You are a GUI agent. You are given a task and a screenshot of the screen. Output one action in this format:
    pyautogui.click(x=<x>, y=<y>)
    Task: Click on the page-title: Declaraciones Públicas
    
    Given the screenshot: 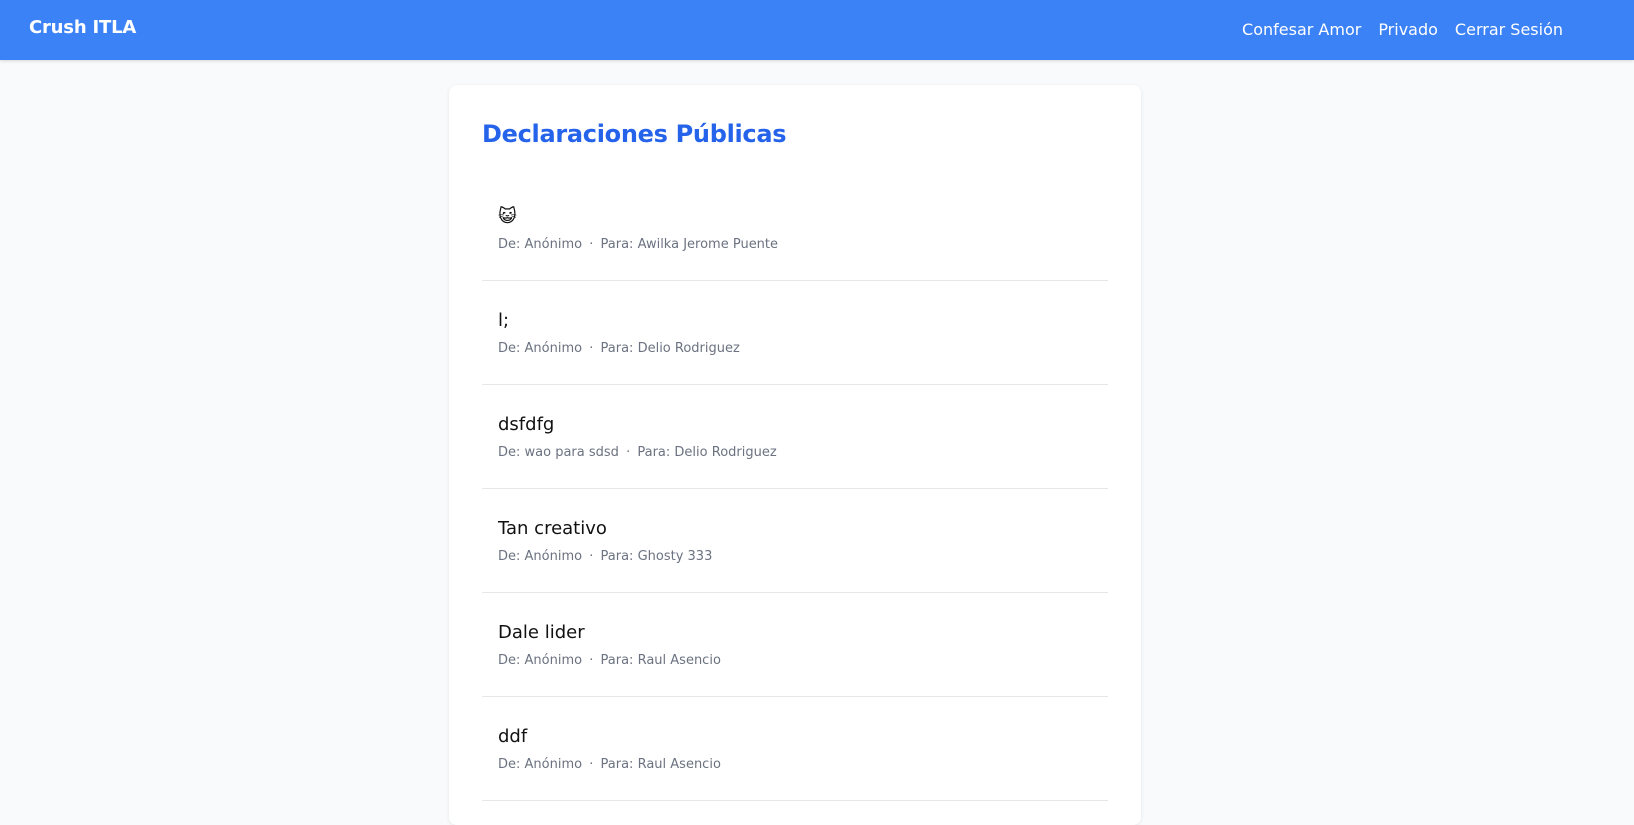 What is the action you would take?
    pyautogui.click(x=634, y=134)
    